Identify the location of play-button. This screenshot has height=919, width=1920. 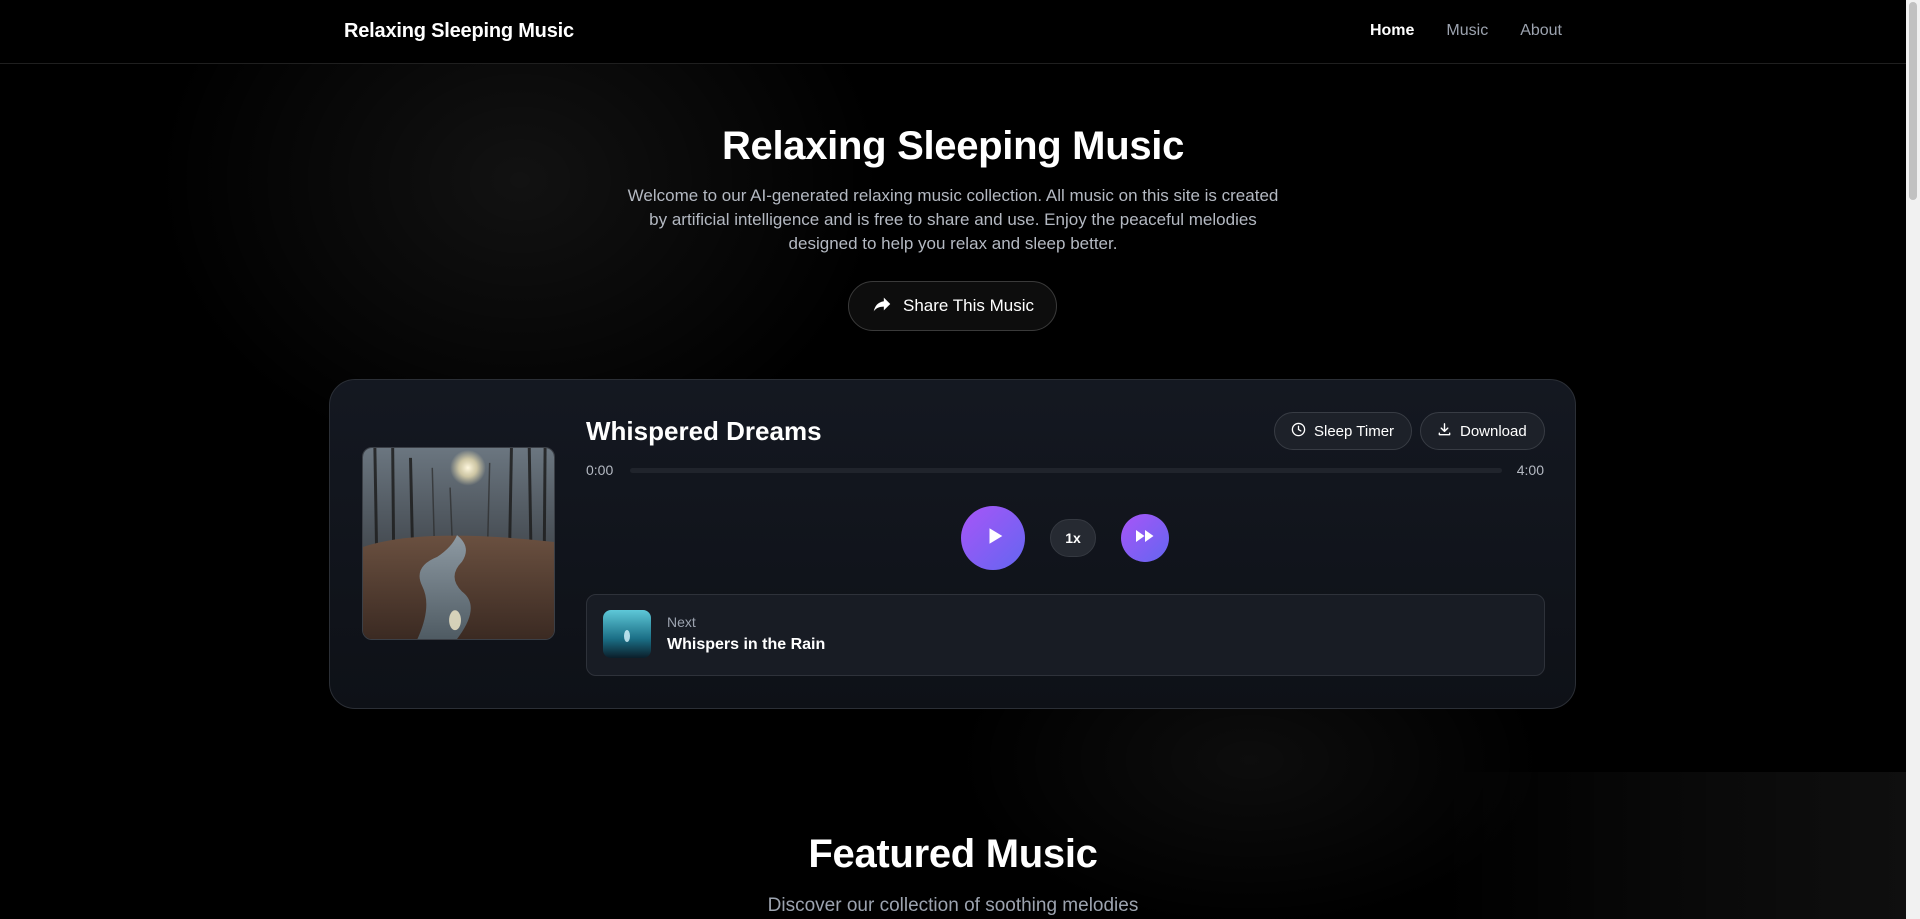
(993, 538).